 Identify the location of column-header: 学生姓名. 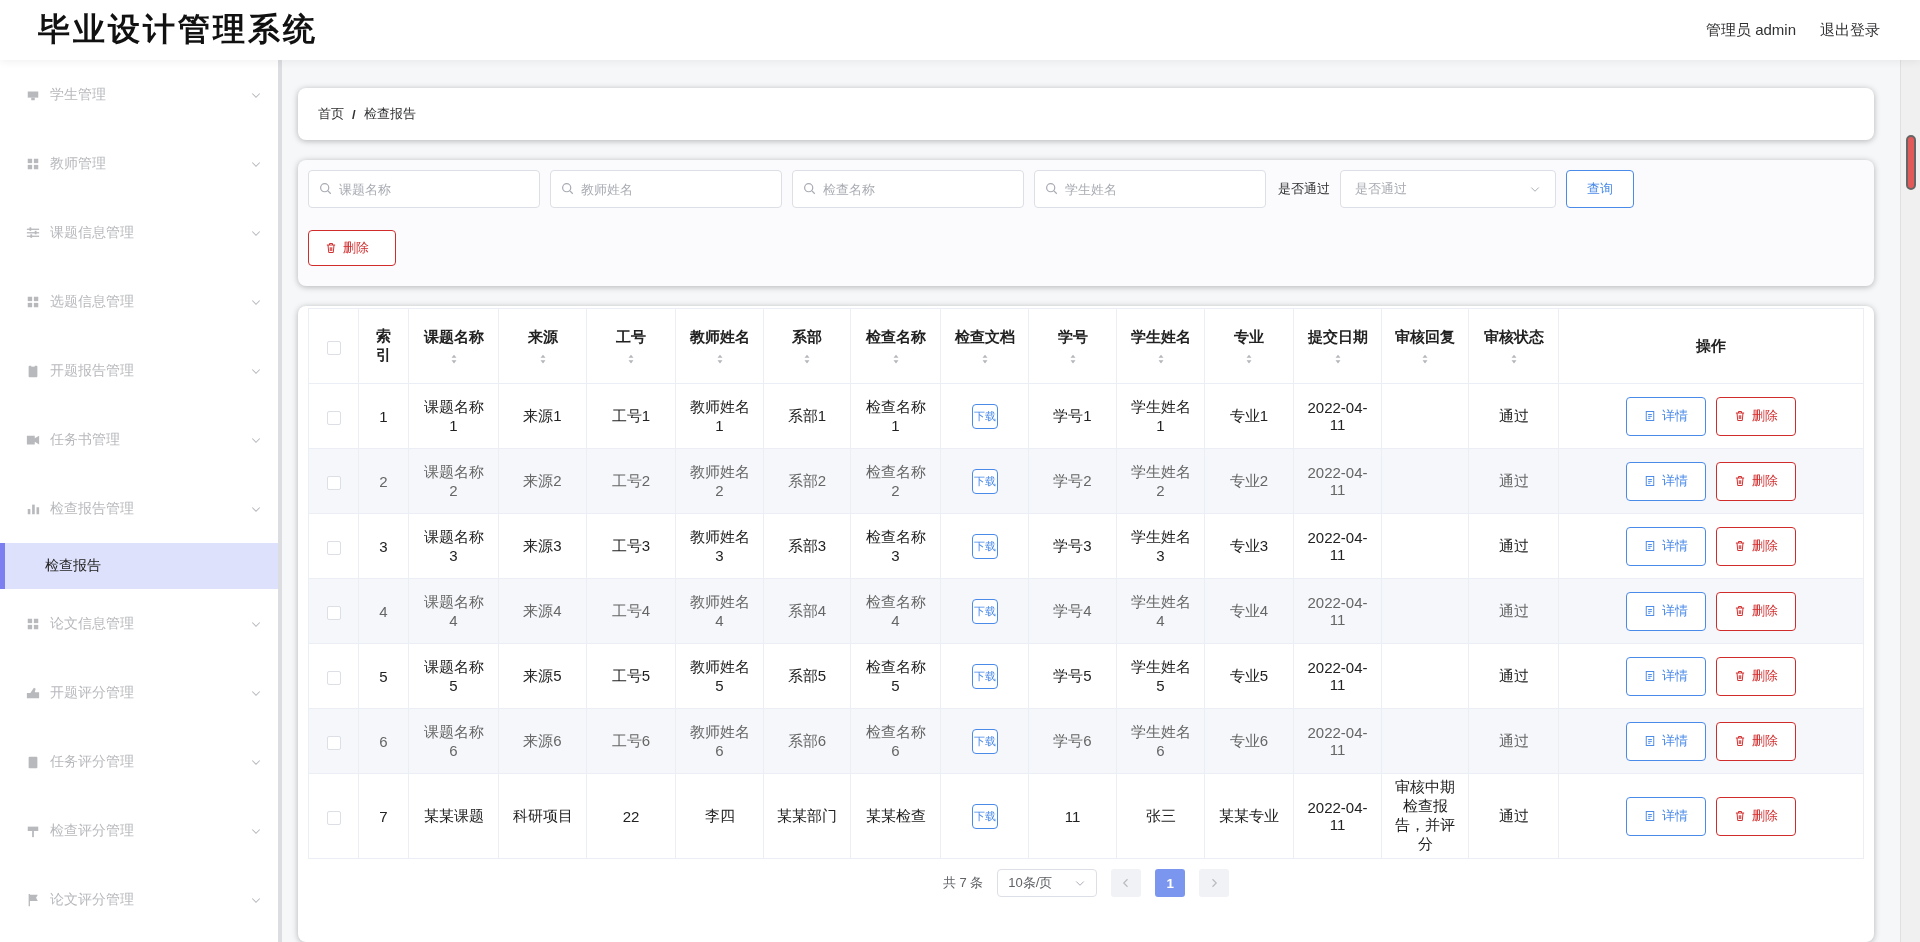
(1160, 346).